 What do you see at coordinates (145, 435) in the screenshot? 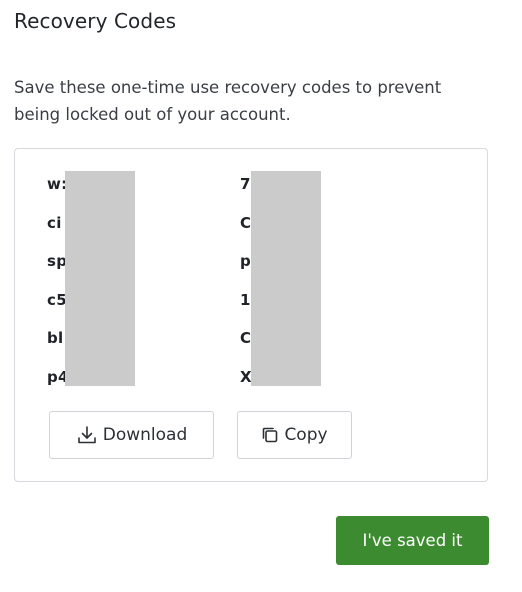
I see `download-button-label: Download` at bounding box center [145, 435].